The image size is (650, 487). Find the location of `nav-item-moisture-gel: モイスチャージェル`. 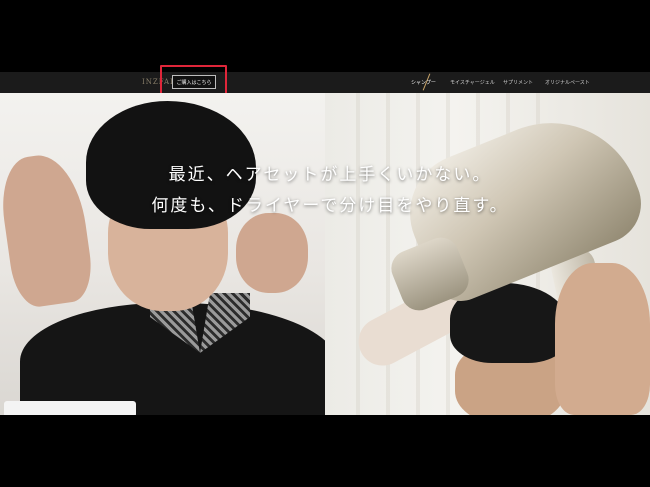

nav-item-moisture-gel: モイスチャージェル is located at coordinates (472, 82).